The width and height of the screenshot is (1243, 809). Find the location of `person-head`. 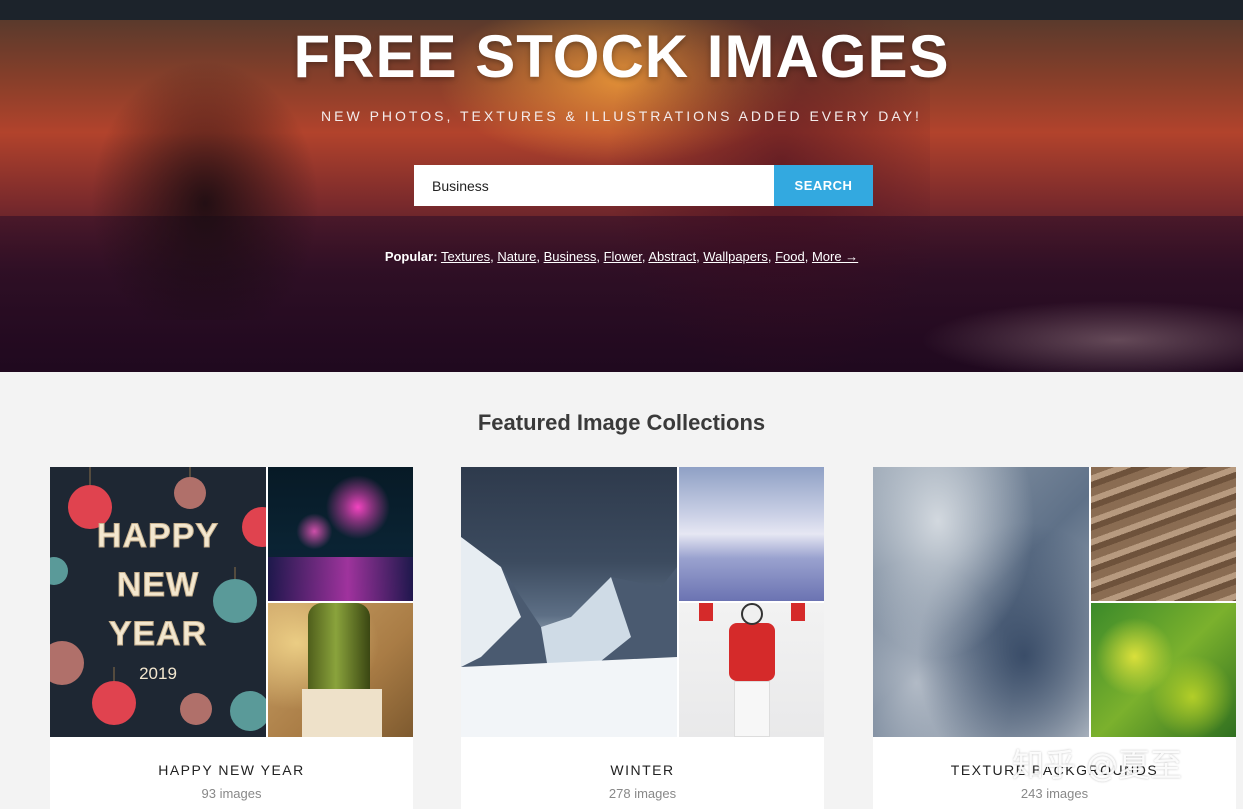

person-head is located at coordinates (752, 614).